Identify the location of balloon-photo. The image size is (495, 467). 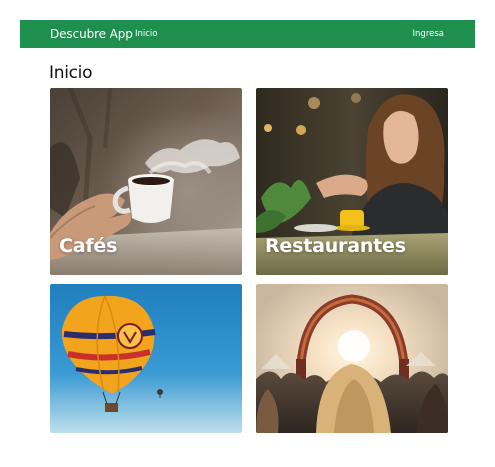
(146, 358).